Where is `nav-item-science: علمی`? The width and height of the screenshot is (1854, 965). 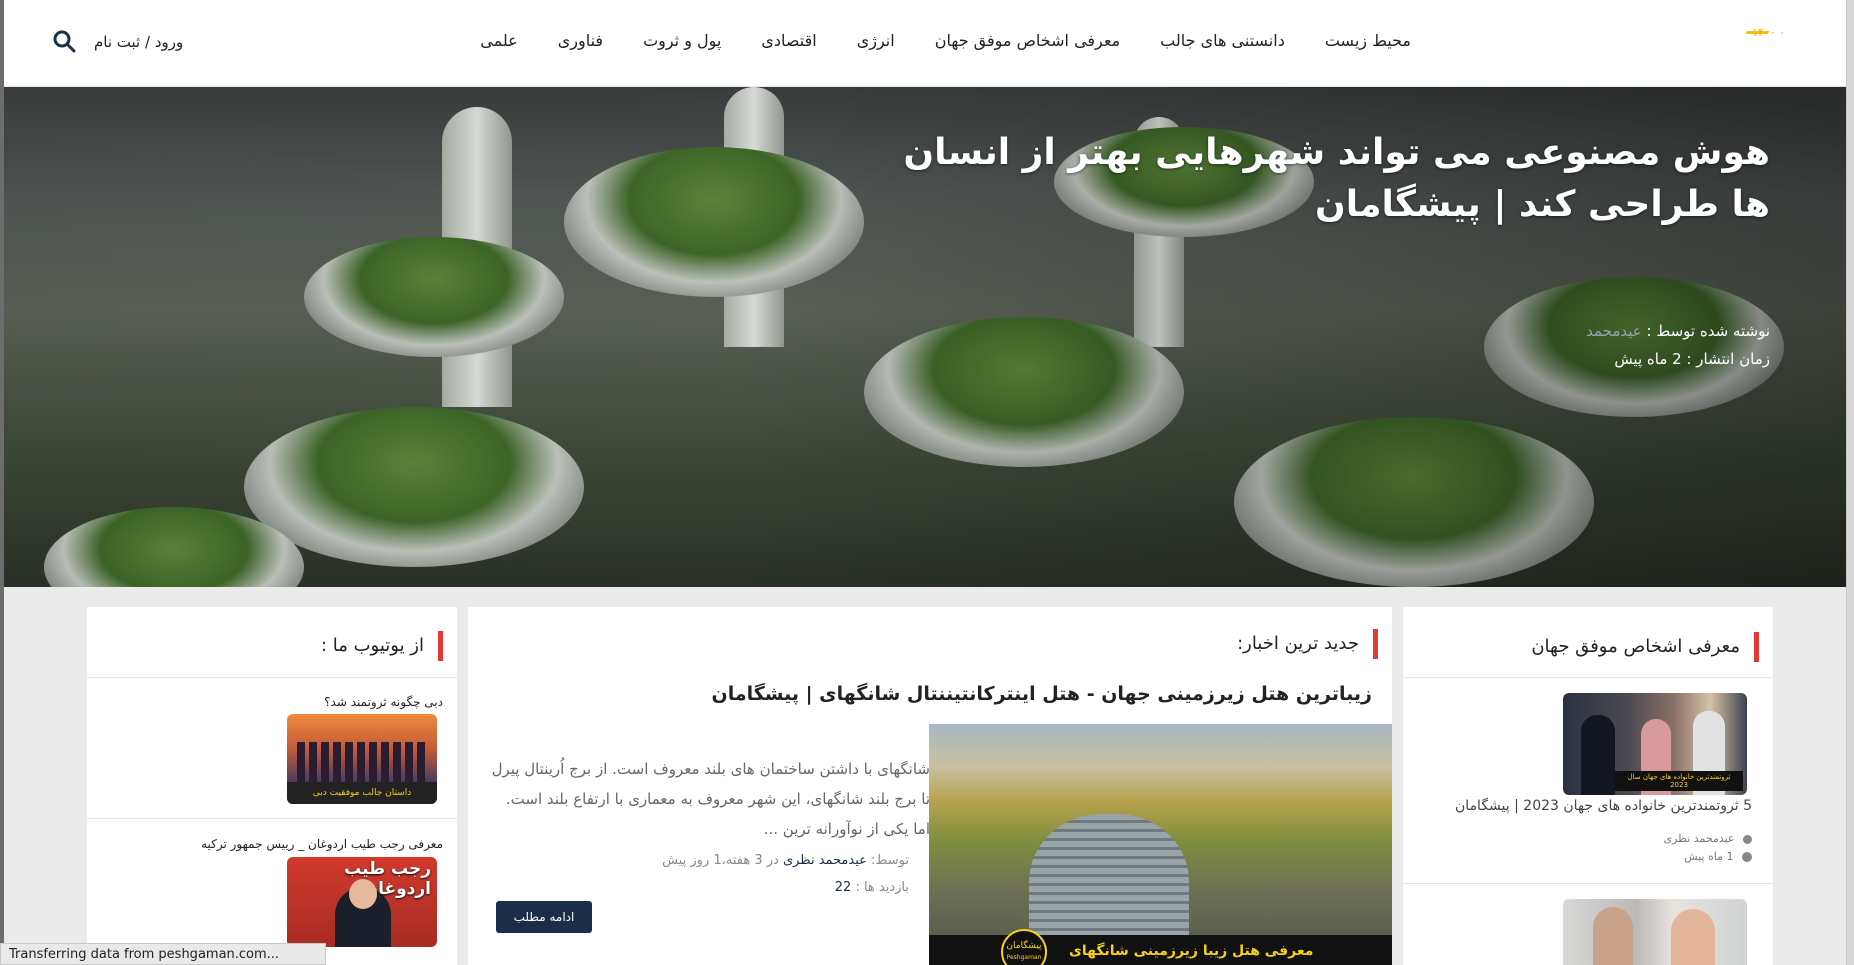 nav-item-science: علمی is located at coordinates (498, 40).